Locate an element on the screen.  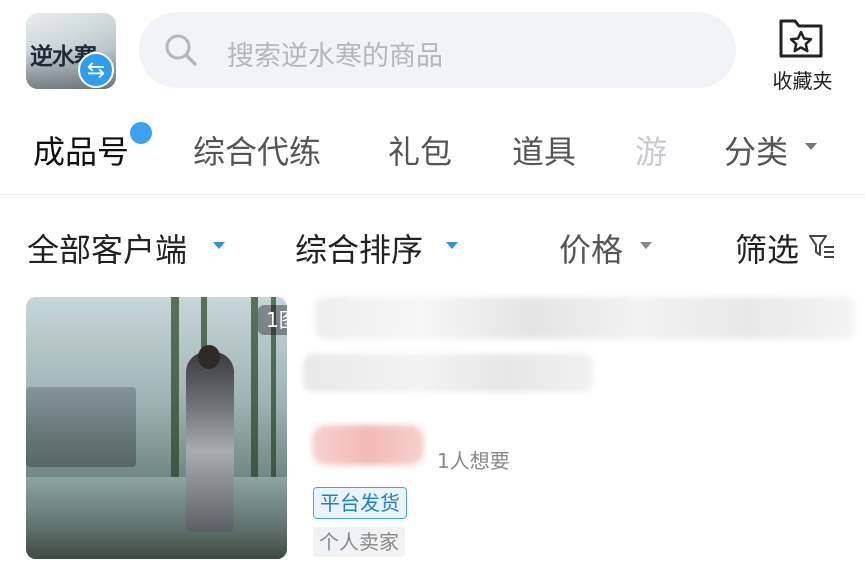
blurred-price is located at coordinates (368, 445).